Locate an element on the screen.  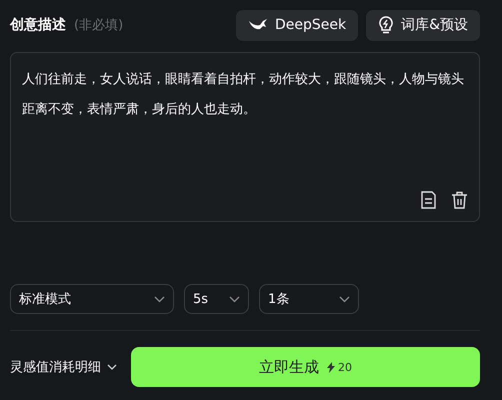
save-icon is located at coordinates (428, 200).